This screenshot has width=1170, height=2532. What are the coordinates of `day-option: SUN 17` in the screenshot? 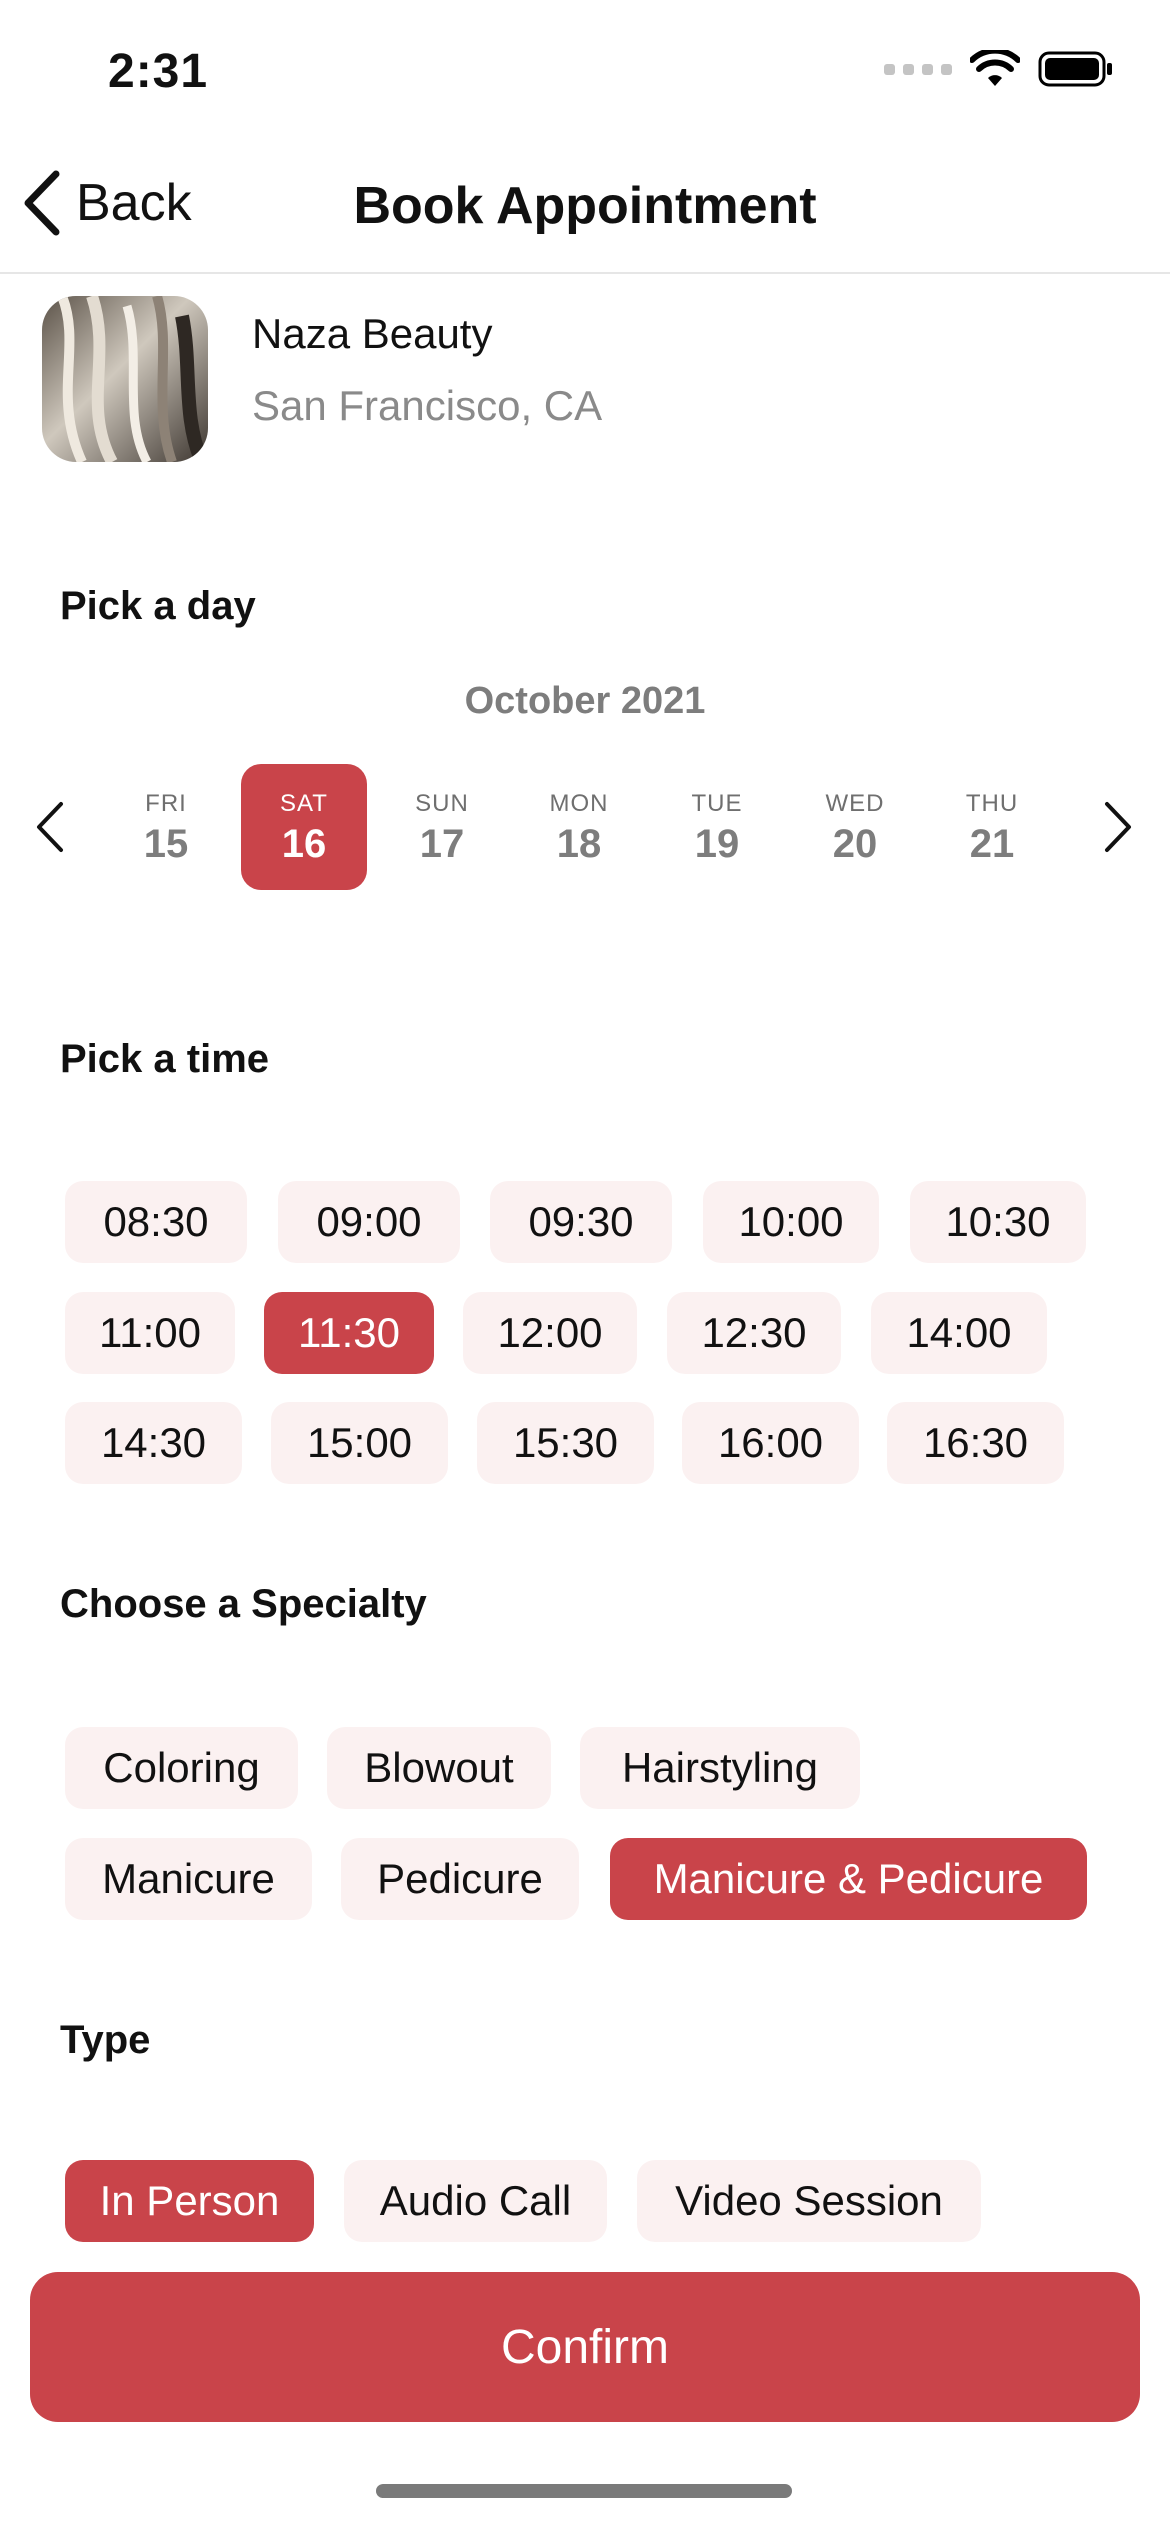 It's located at (442, 827).